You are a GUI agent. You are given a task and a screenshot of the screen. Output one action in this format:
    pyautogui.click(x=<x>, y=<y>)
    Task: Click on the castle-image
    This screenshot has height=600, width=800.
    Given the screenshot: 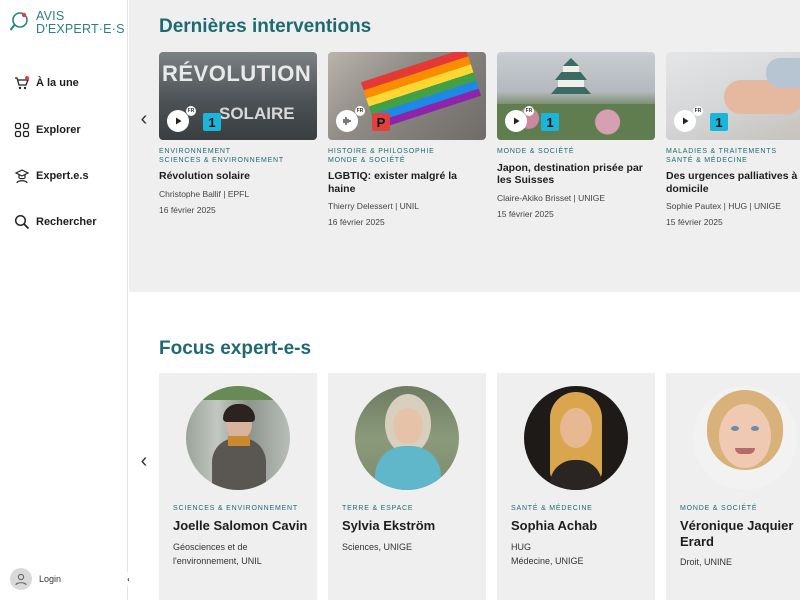 What is the action you would take?
    pyautogui.click(x=571, y=78)
    